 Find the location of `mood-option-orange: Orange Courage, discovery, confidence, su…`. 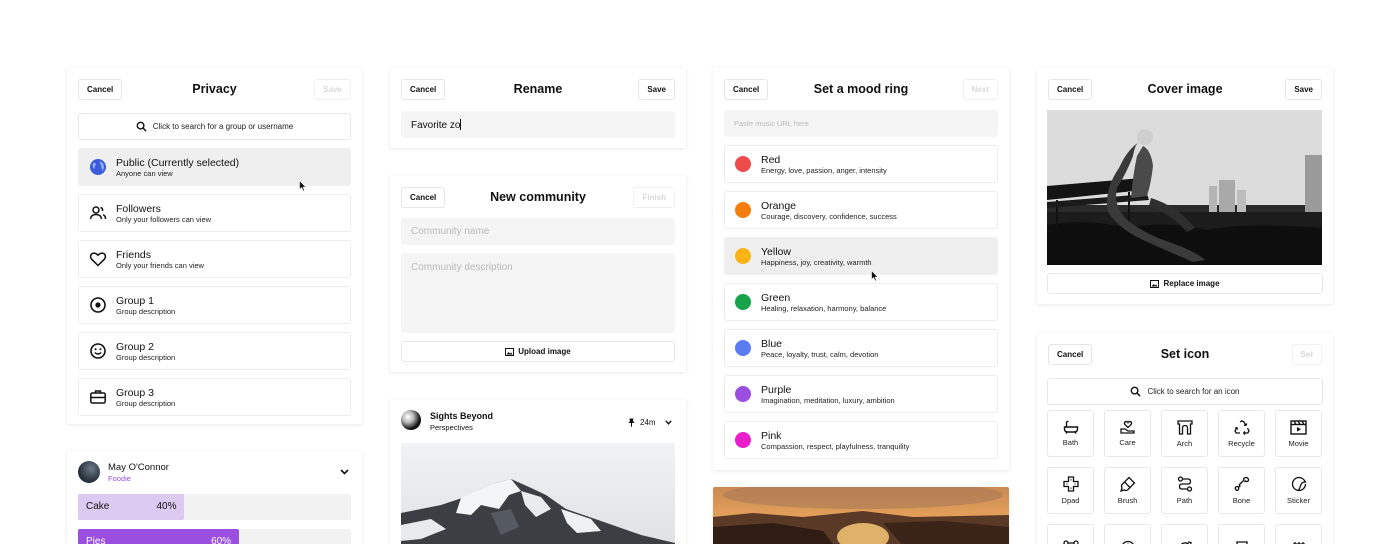

mood-option-orange: Orange Courage, discovery, confidence, su… is located at coordinates (861, 210).